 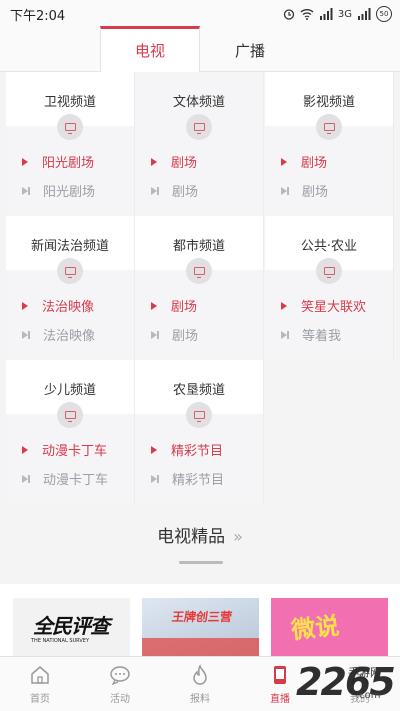 What do you see at coordinates (280, 675) in the screenshot?
I see `live-tv-icon` at bounding box center [280, 675].